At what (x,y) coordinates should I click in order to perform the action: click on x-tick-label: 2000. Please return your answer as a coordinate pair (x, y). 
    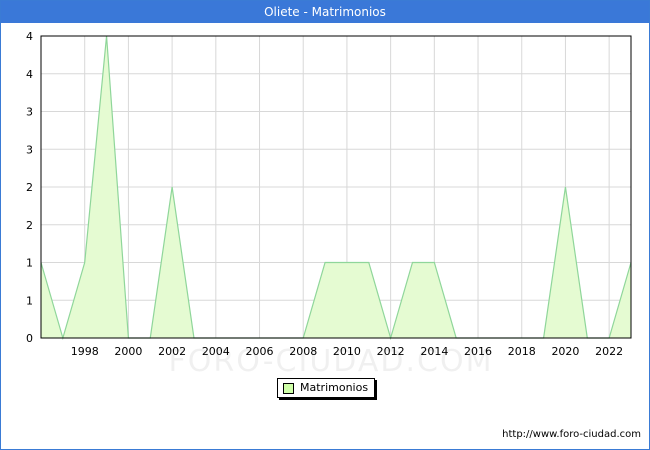
    Looking at the image, I should click on (128, 351).